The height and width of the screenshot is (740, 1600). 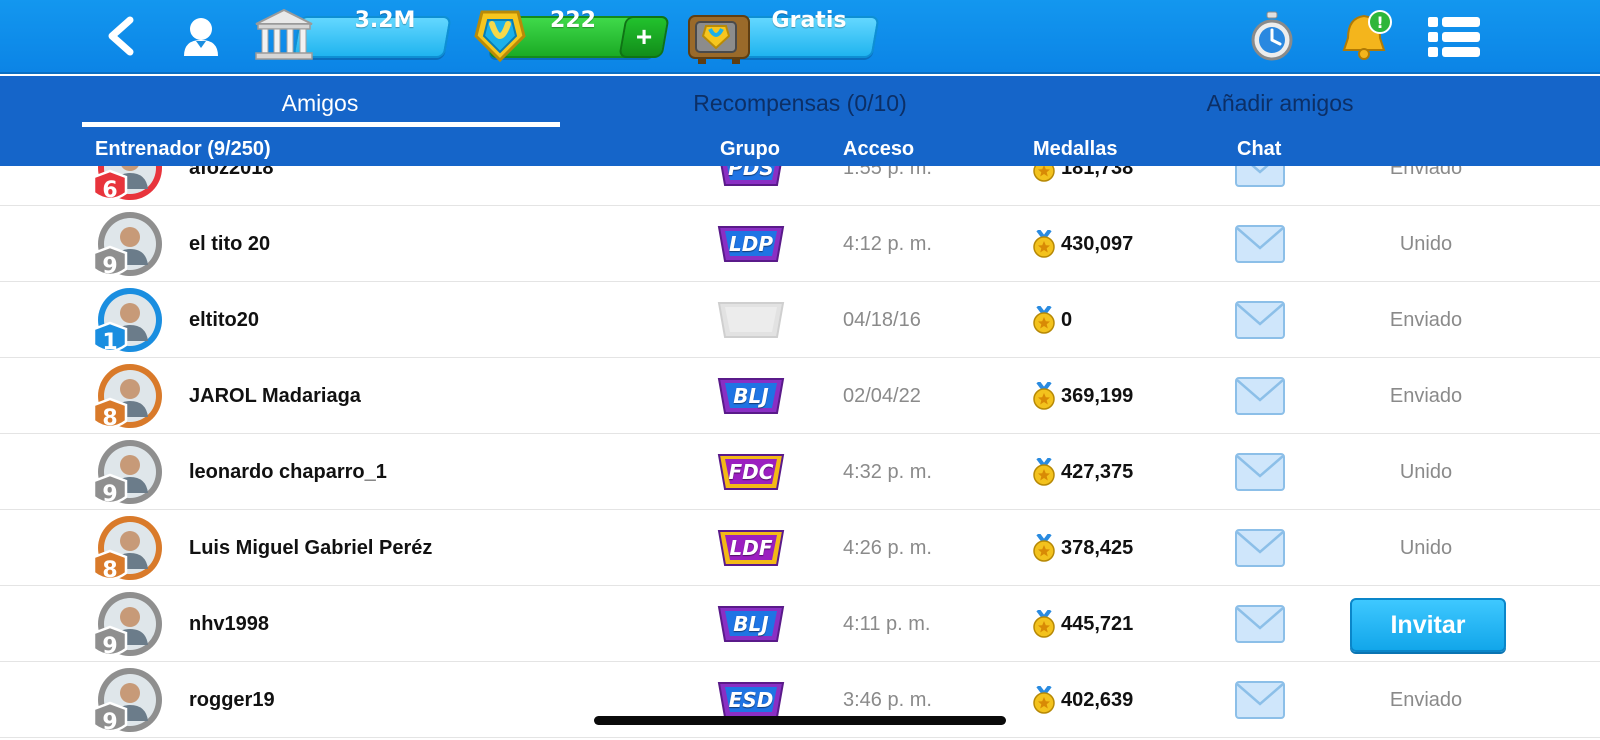 What do you see at coordinates (122, 36) in the screenshot?
I see `back-arrow-icon` at bounding box center [122, 36].